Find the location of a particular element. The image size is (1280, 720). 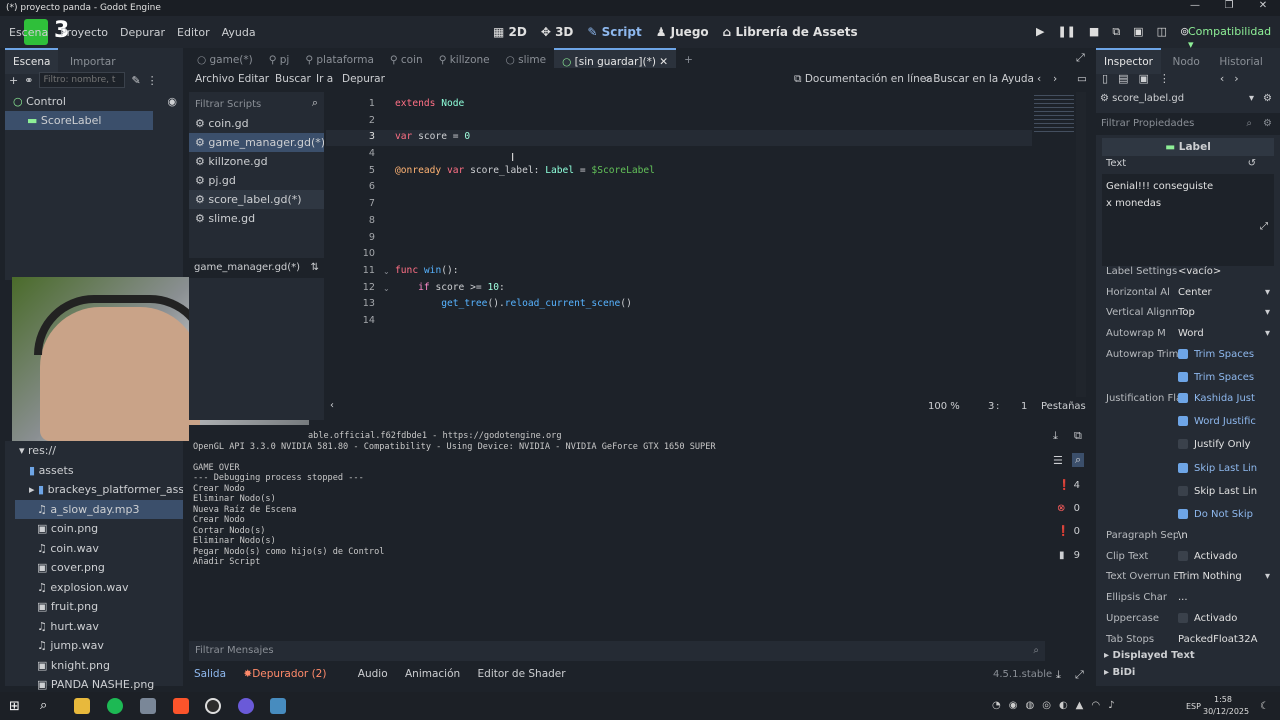

filter-settings-icon: ⚙ is located at coordinates (1267, 123).